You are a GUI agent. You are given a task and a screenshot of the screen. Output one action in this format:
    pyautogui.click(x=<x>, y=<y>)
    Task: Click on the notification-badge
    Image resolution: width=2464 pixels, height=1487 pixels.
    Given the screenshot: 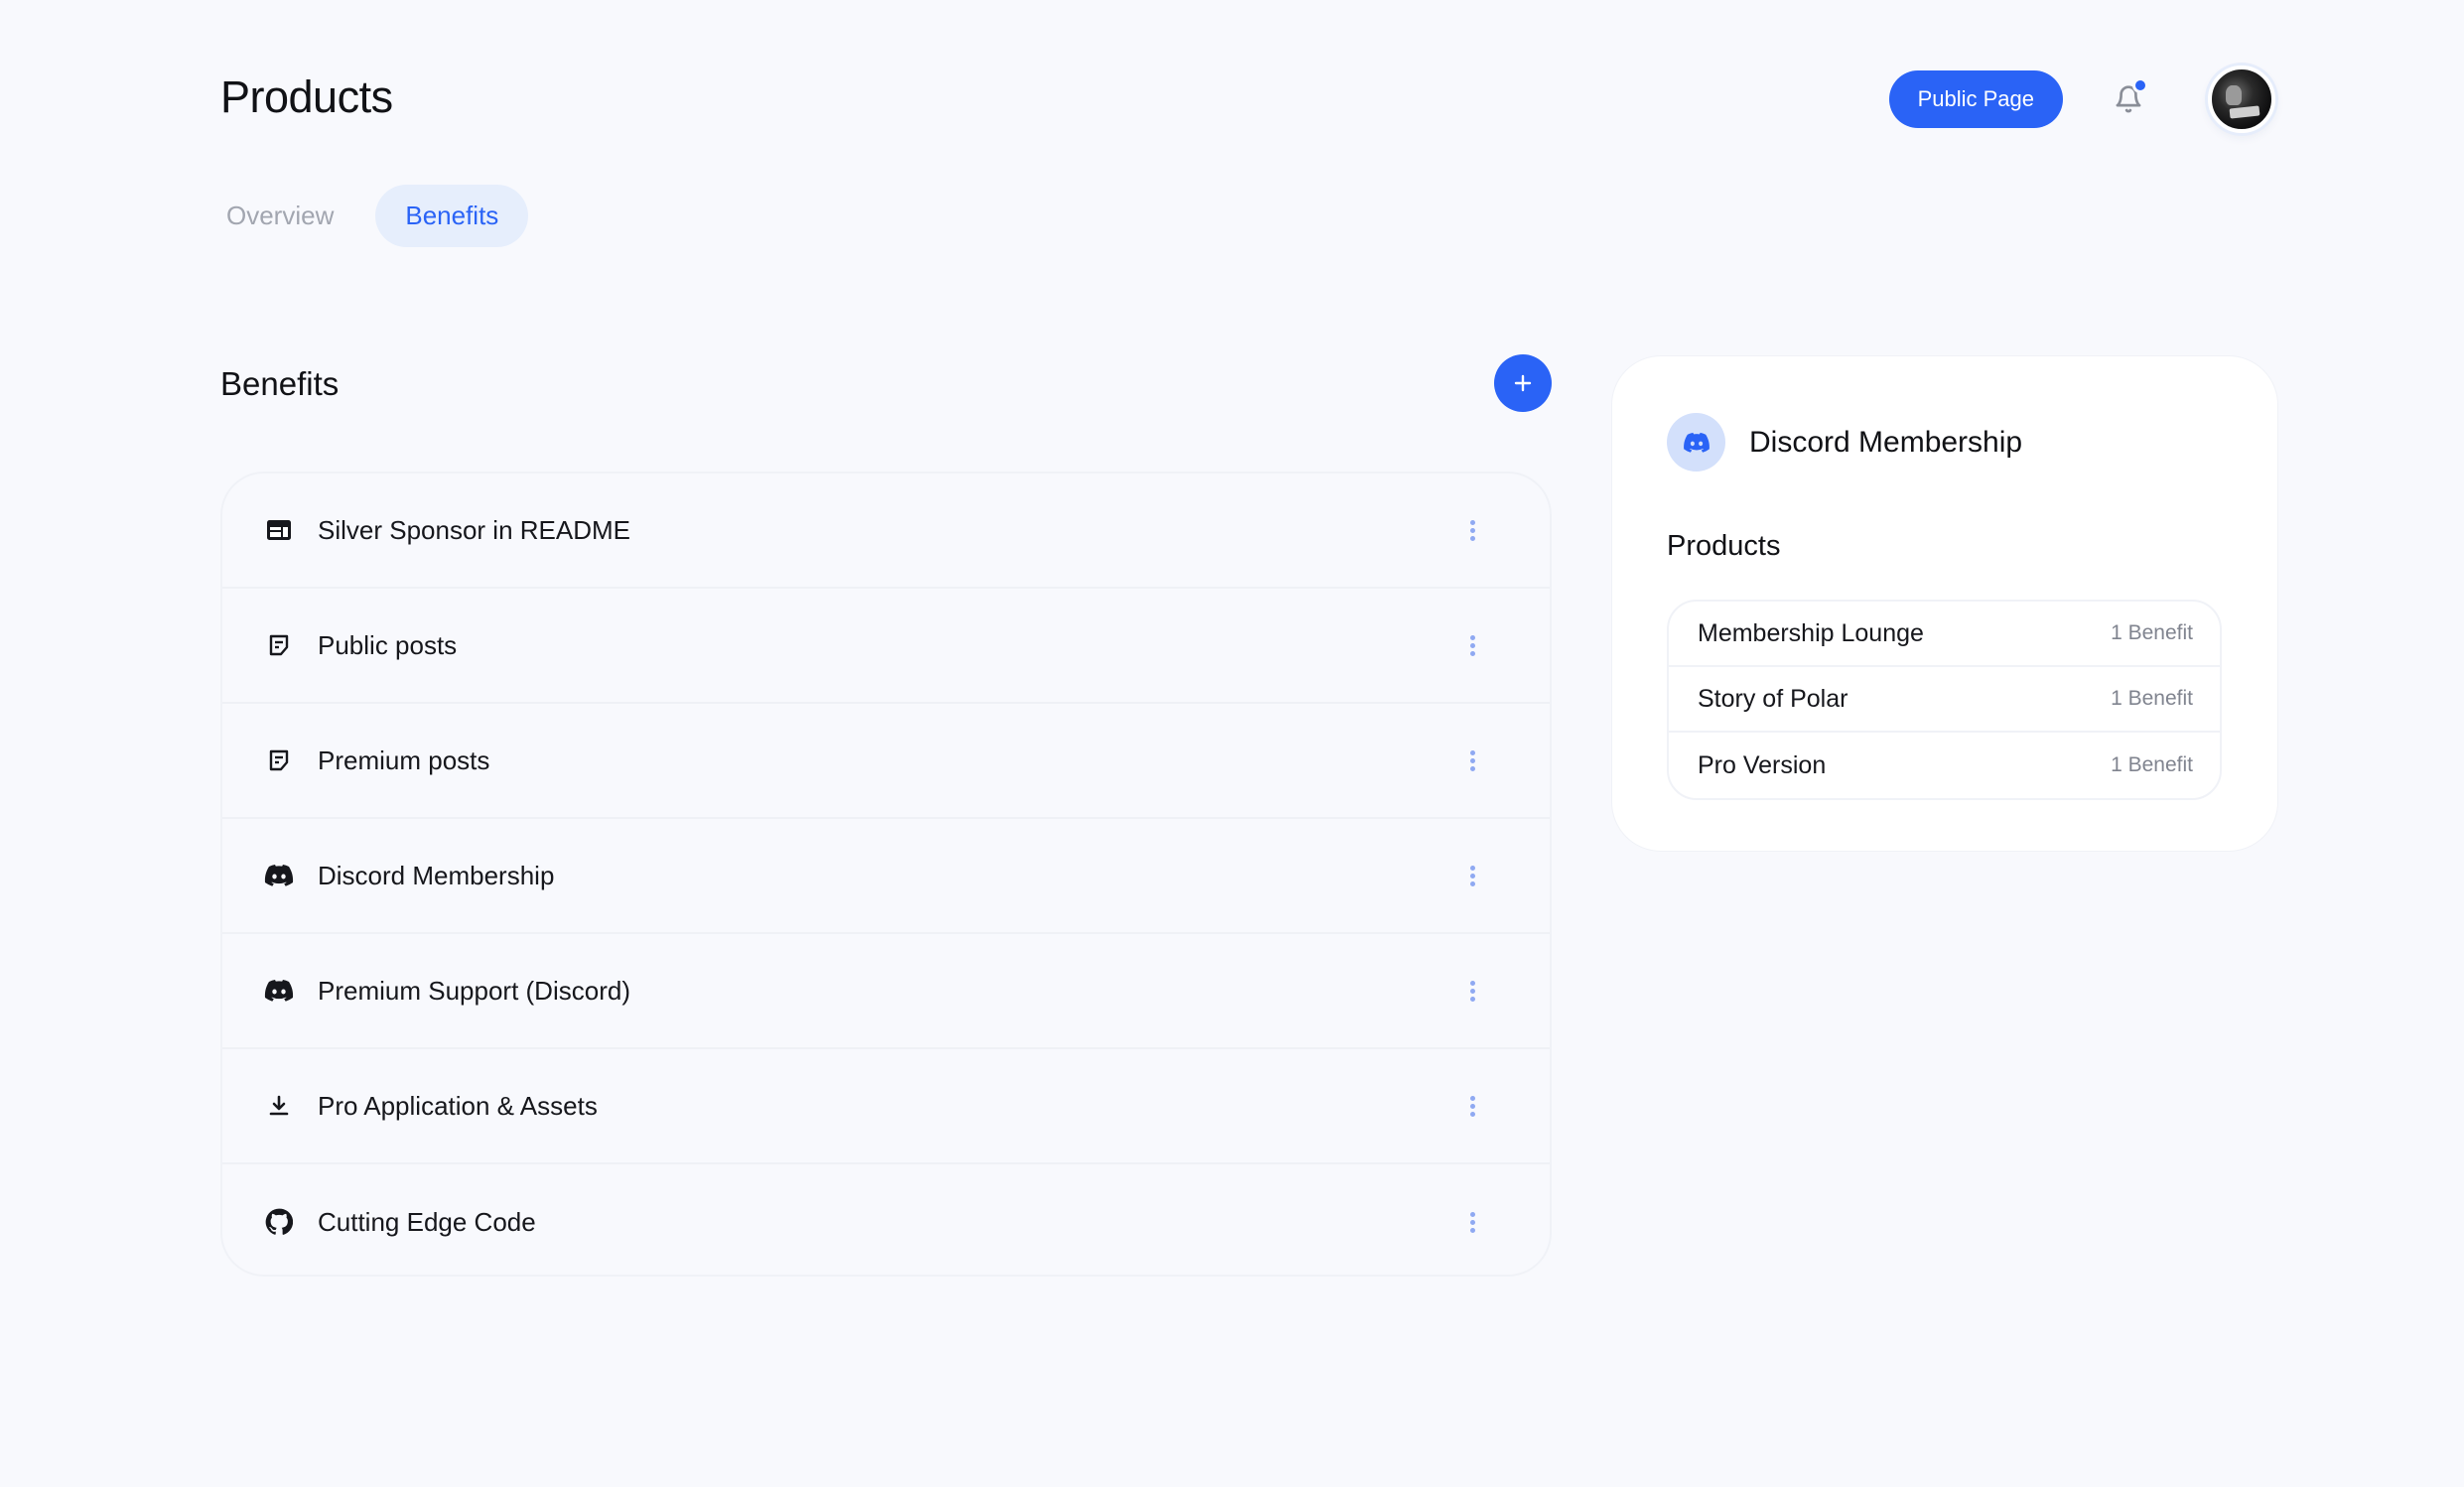 What is the action you would take?
    pyautogui.click(x=2140, y=85)
    